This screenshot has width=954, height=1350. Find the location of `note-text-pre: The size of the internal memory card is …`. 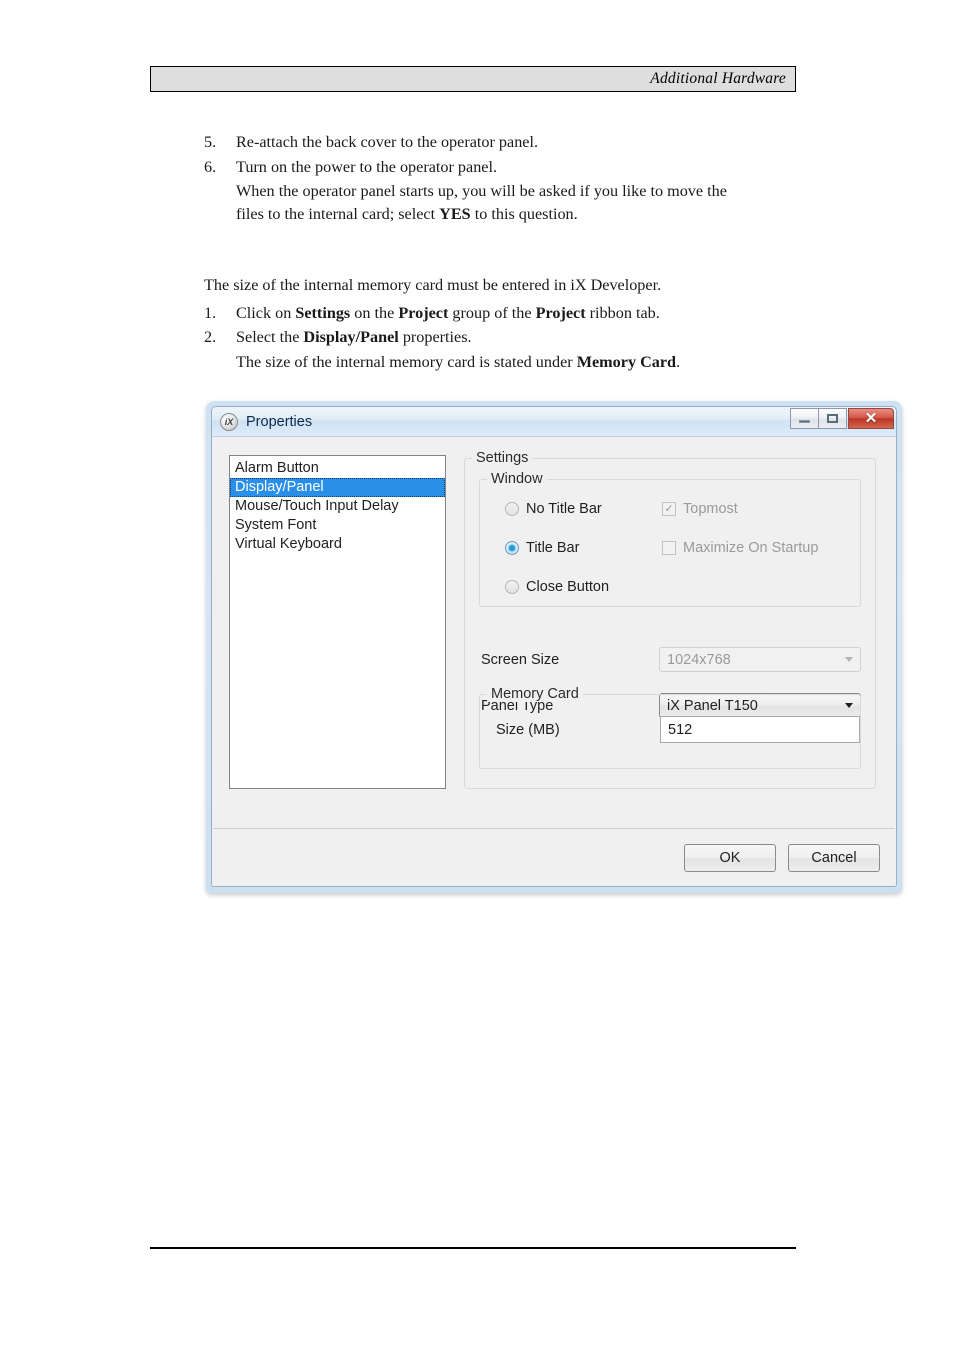

note-text-pre: The size of the internal memory card is … is located at coordinates (406, 362).